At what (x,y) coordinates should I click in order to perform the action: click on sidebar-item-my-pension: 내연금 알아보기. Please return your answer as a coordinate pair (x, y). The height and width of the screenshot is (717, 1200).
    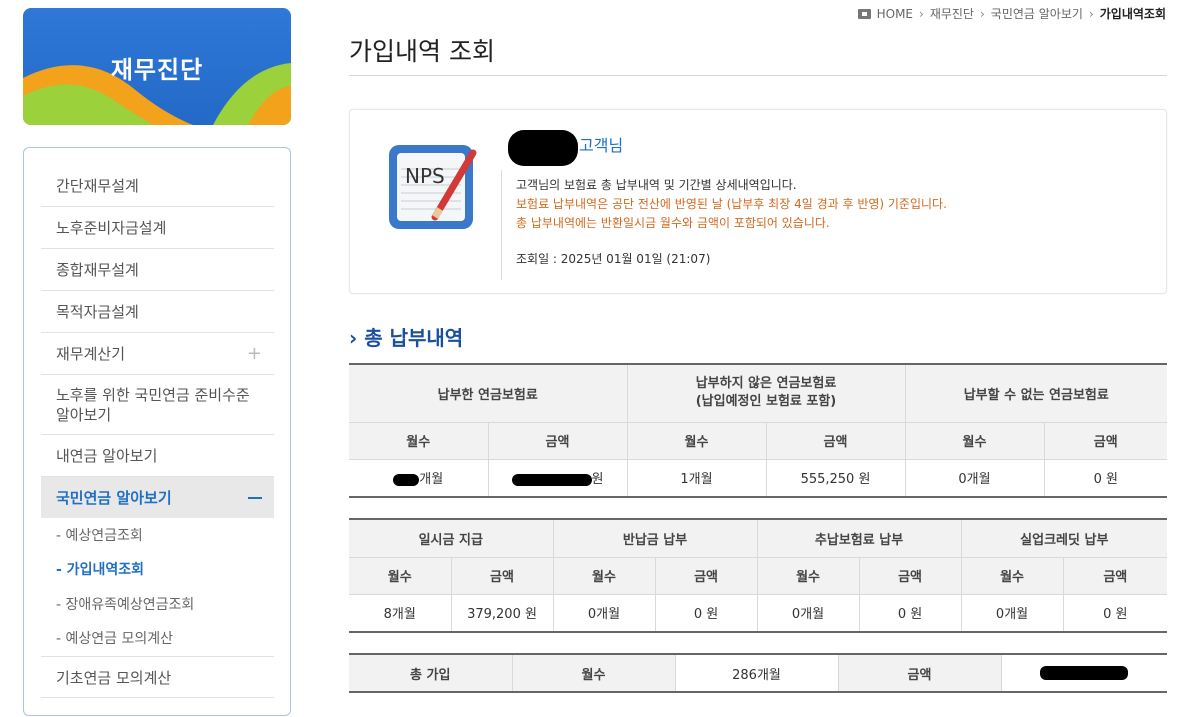
    Looking at the image, I should click on (157, 456).